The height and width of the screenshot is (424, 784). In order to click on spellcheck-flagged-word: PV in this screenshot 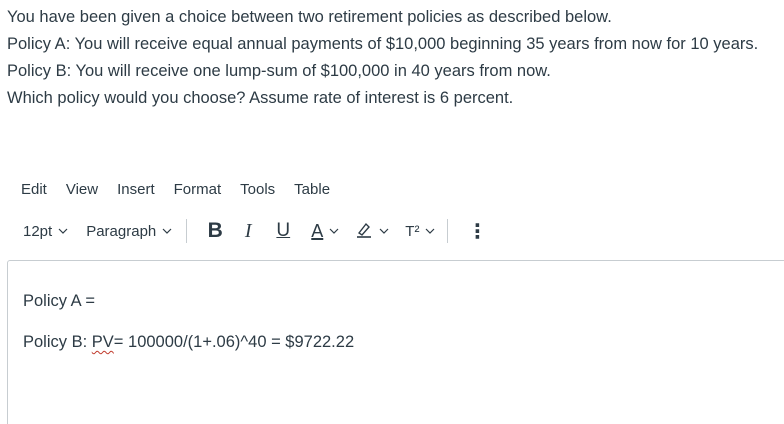, I will do `click(103, 342)`.